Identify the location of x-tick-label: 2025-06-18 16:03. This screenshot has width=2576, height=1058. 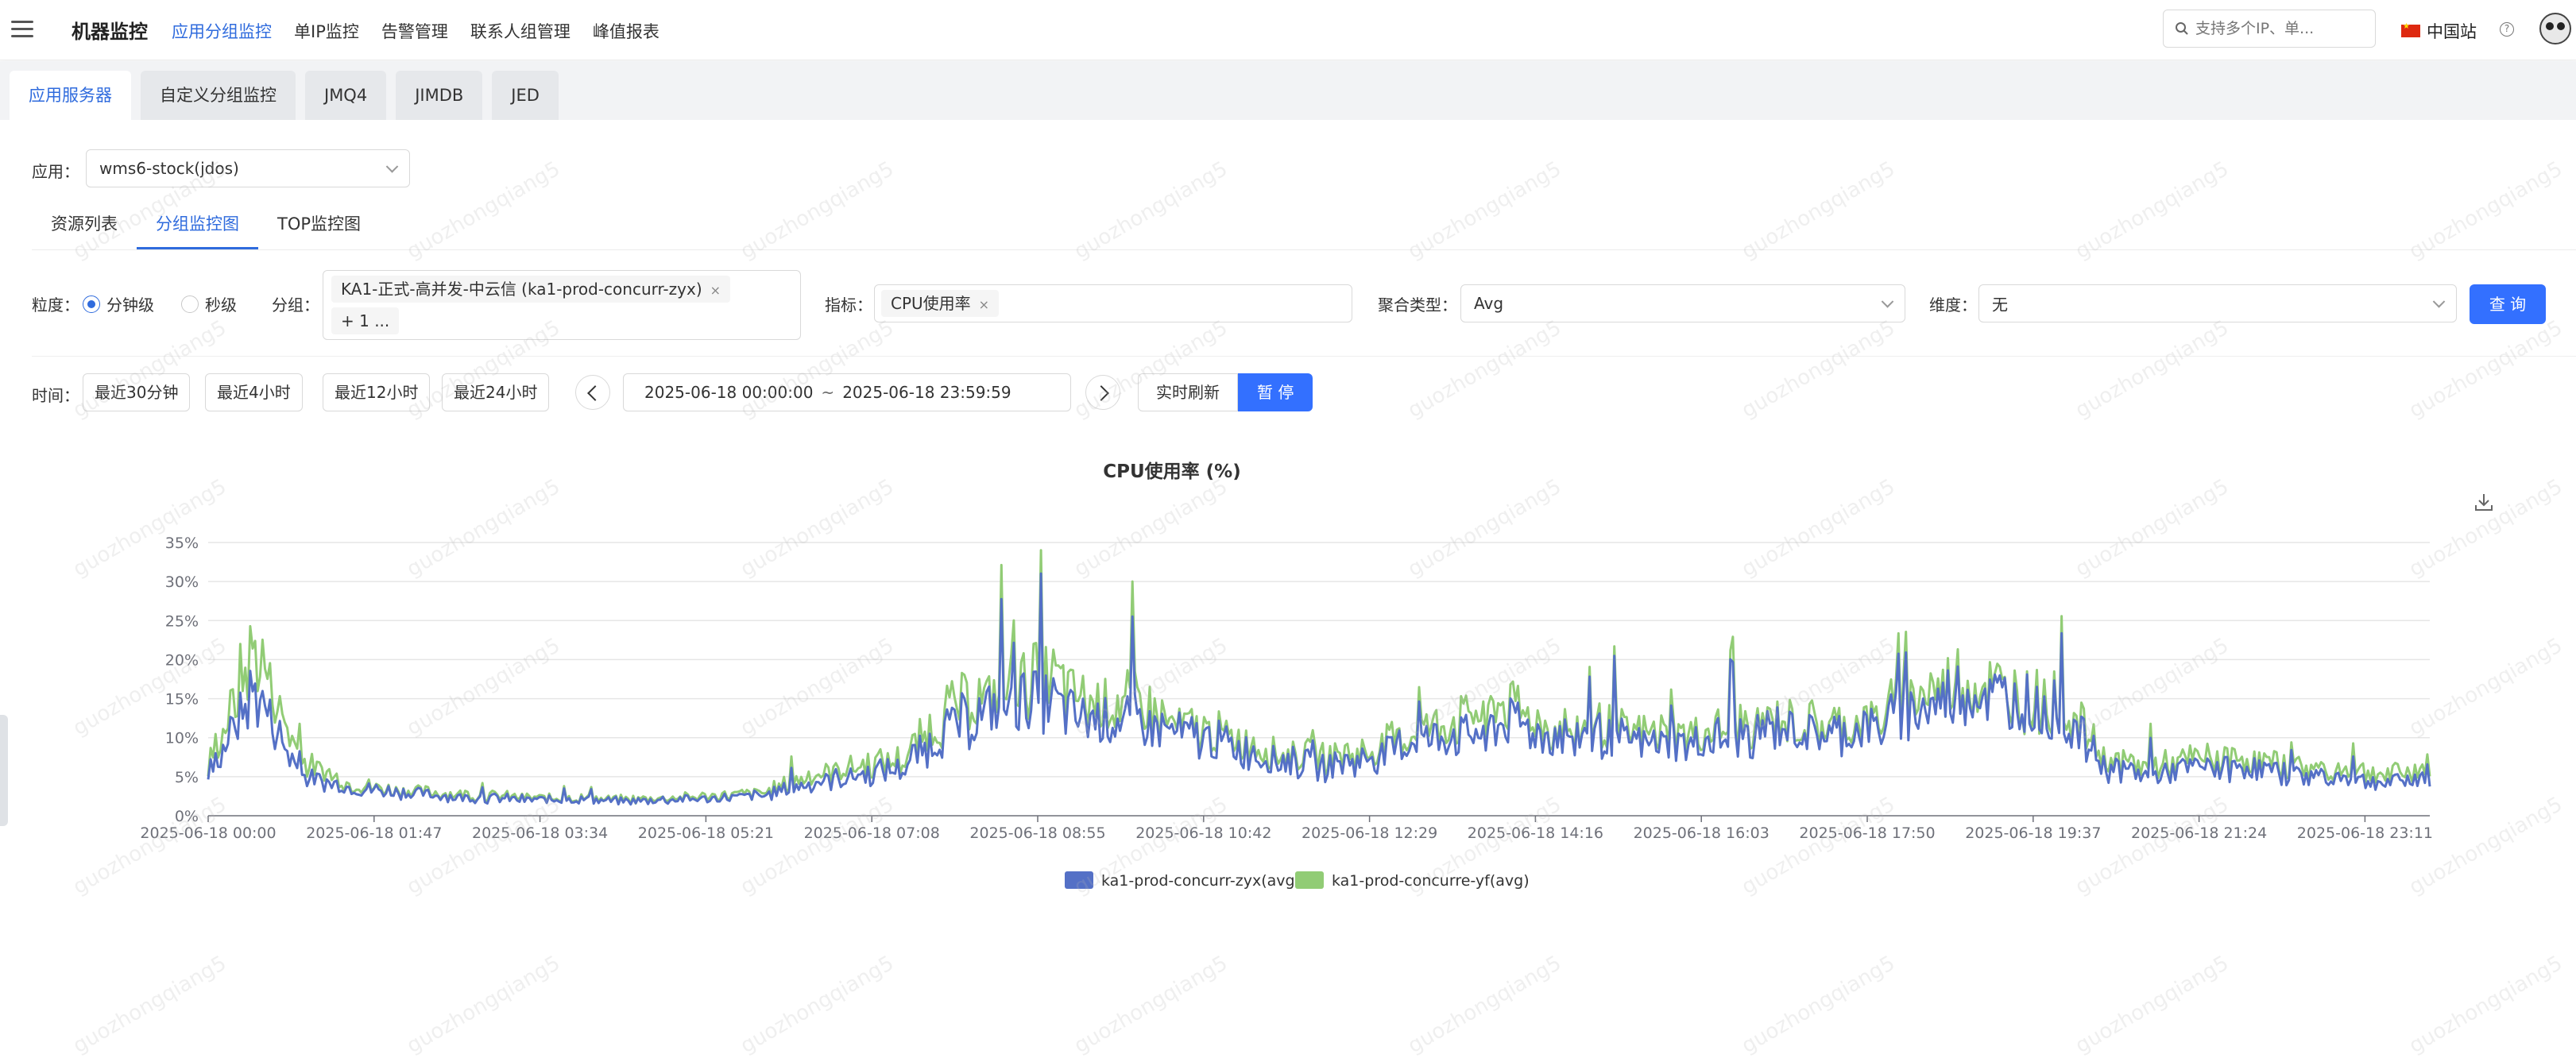
(1702, 833).